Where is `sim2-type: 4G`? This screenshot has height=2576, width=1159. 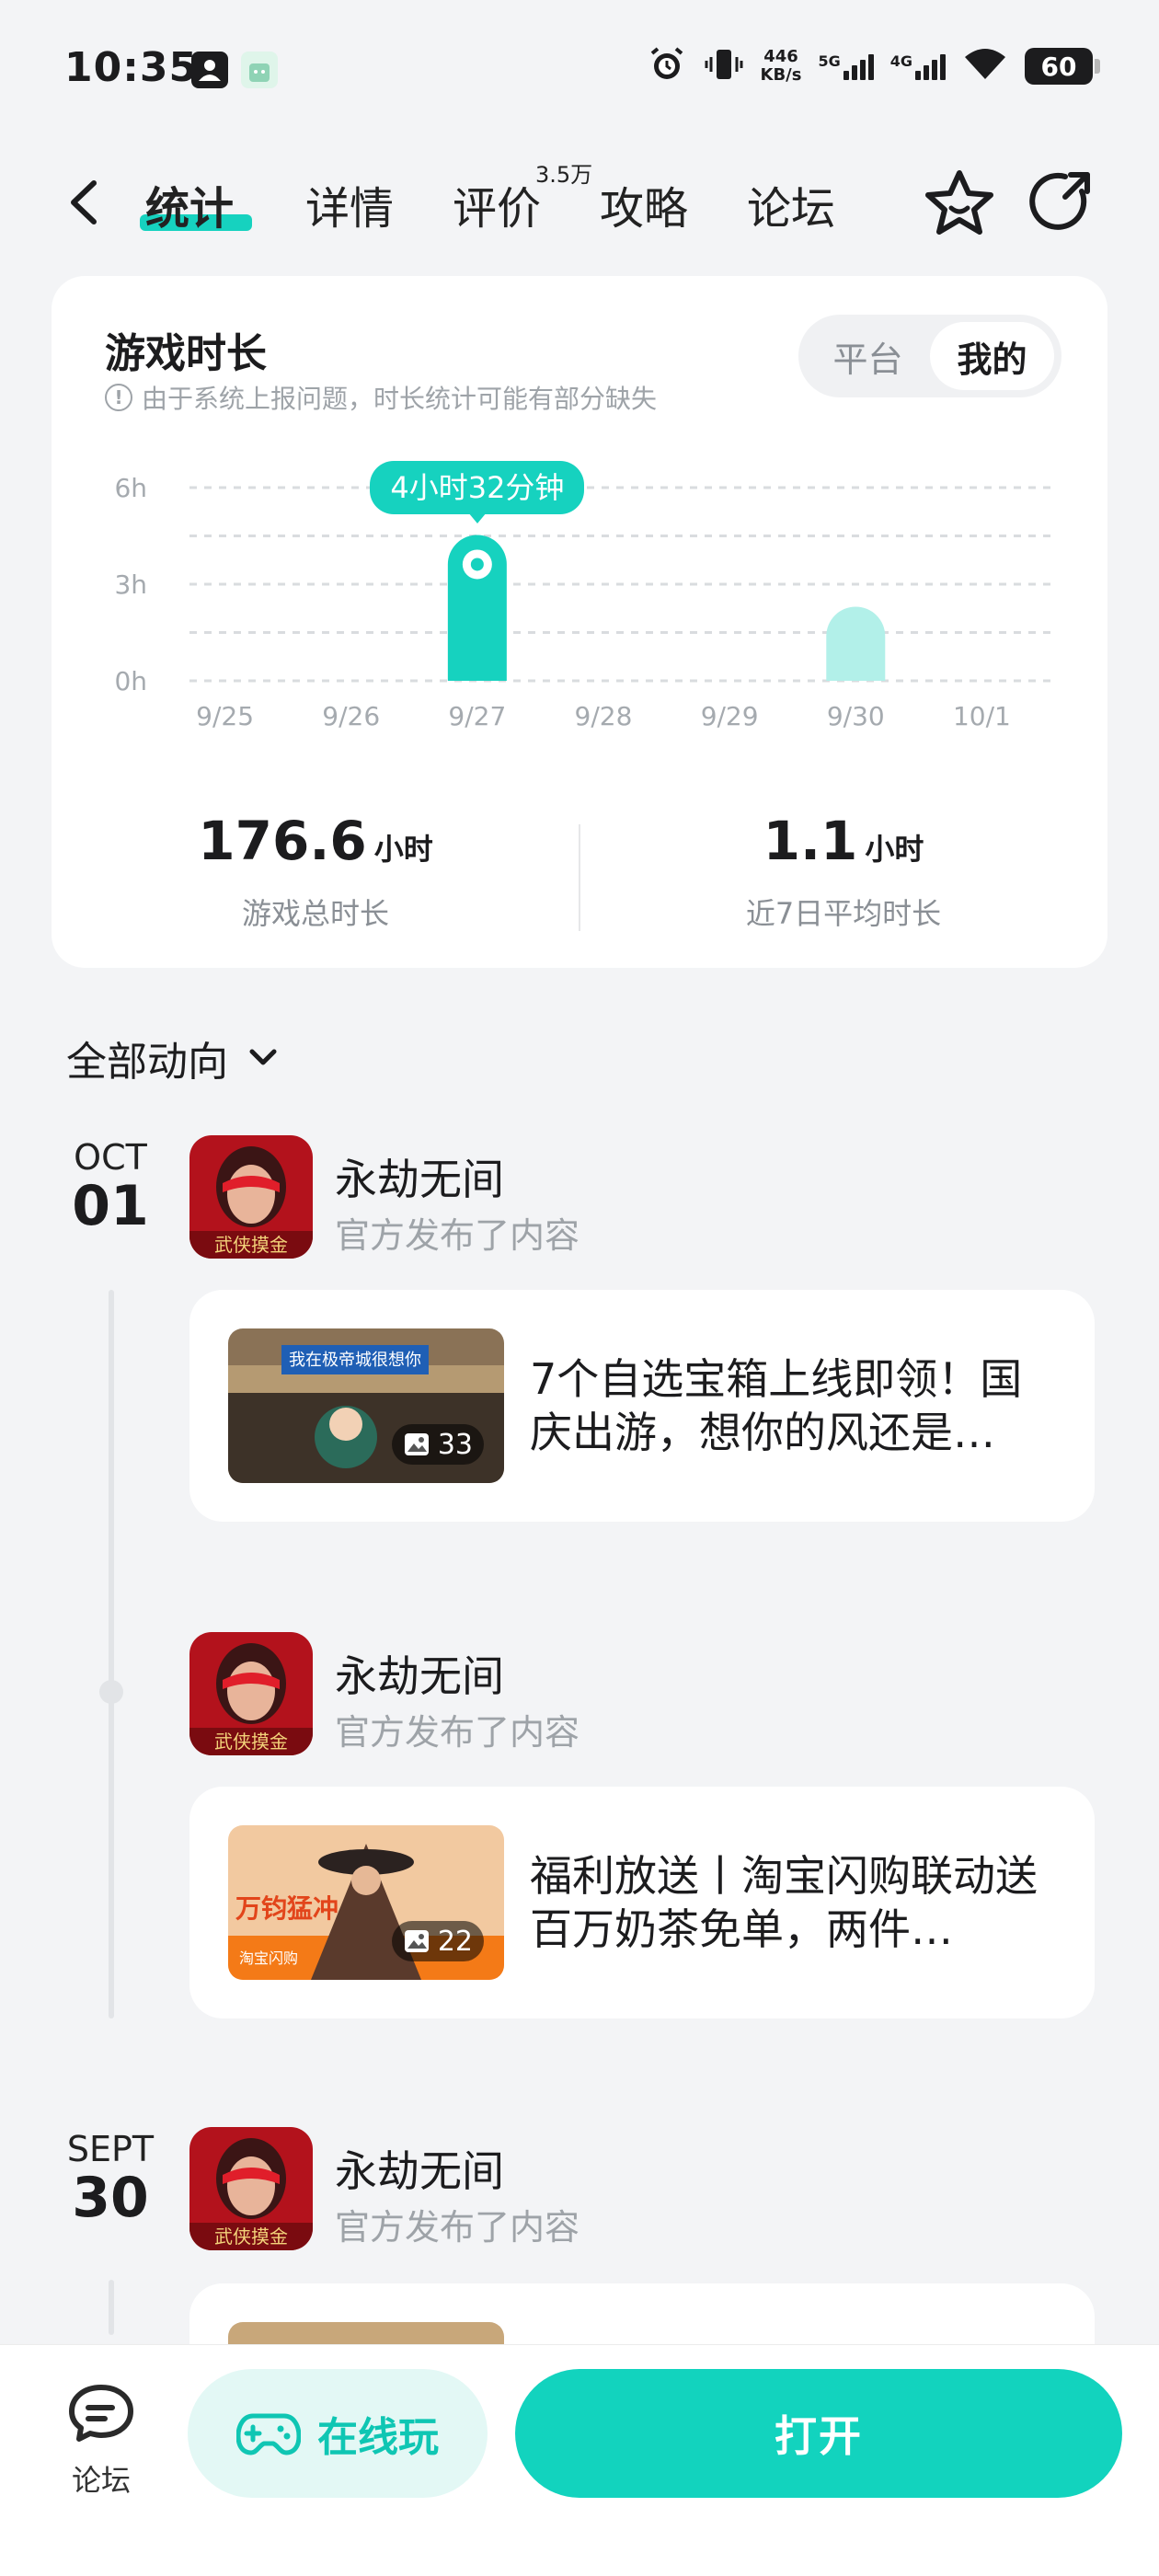
sim2-type: 4G is located at coordinates (900, 61).